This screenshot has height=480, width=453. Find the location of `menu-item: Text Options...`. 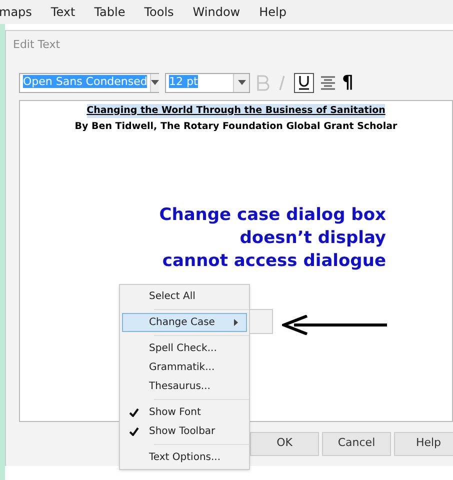

menu-item: Text Options... is located at coordinates (184, 457).